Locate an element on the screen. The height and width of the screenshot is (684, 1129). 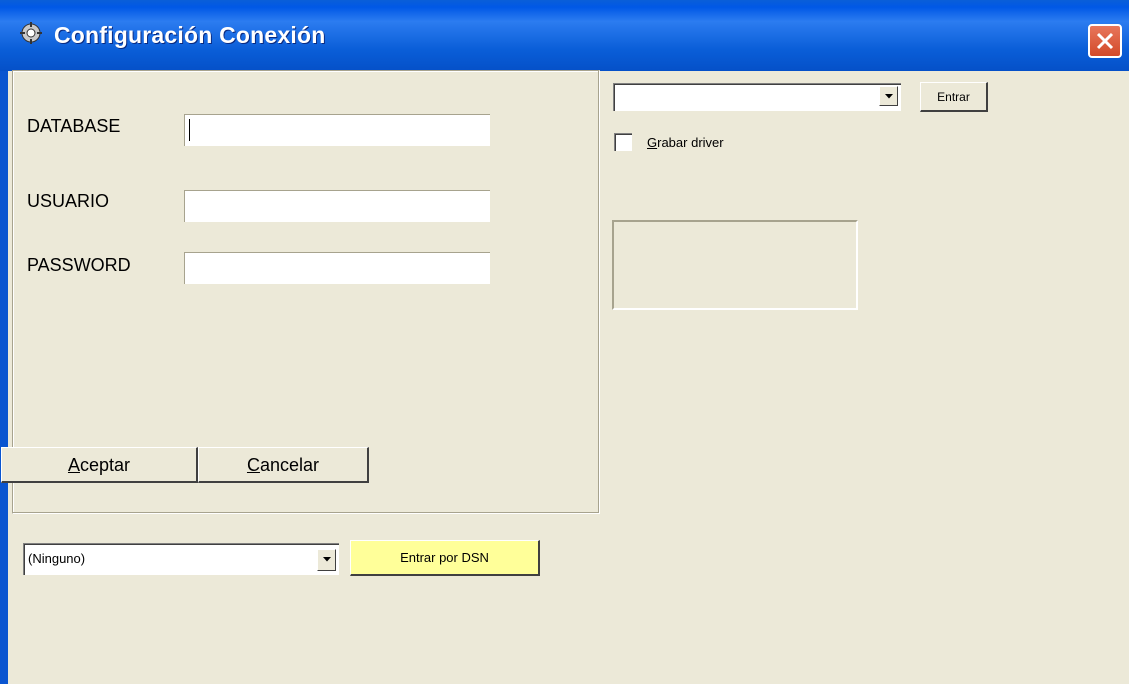
info-frame is located at coordinates (735, 265).